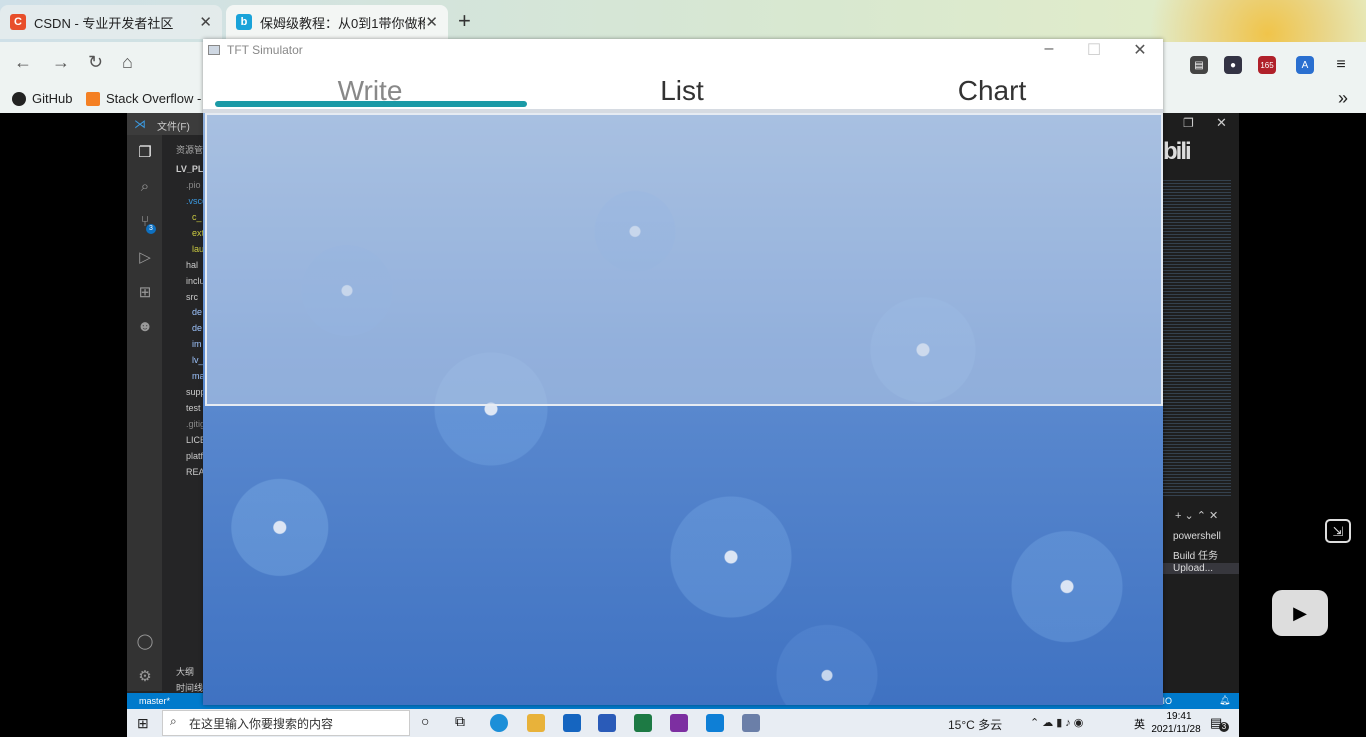 The width and height of the screenshot is (1366, 737). Describe the element at coordinates (460, 721) in the screenshot. I see `task-view-icon: ⧉` at that location.